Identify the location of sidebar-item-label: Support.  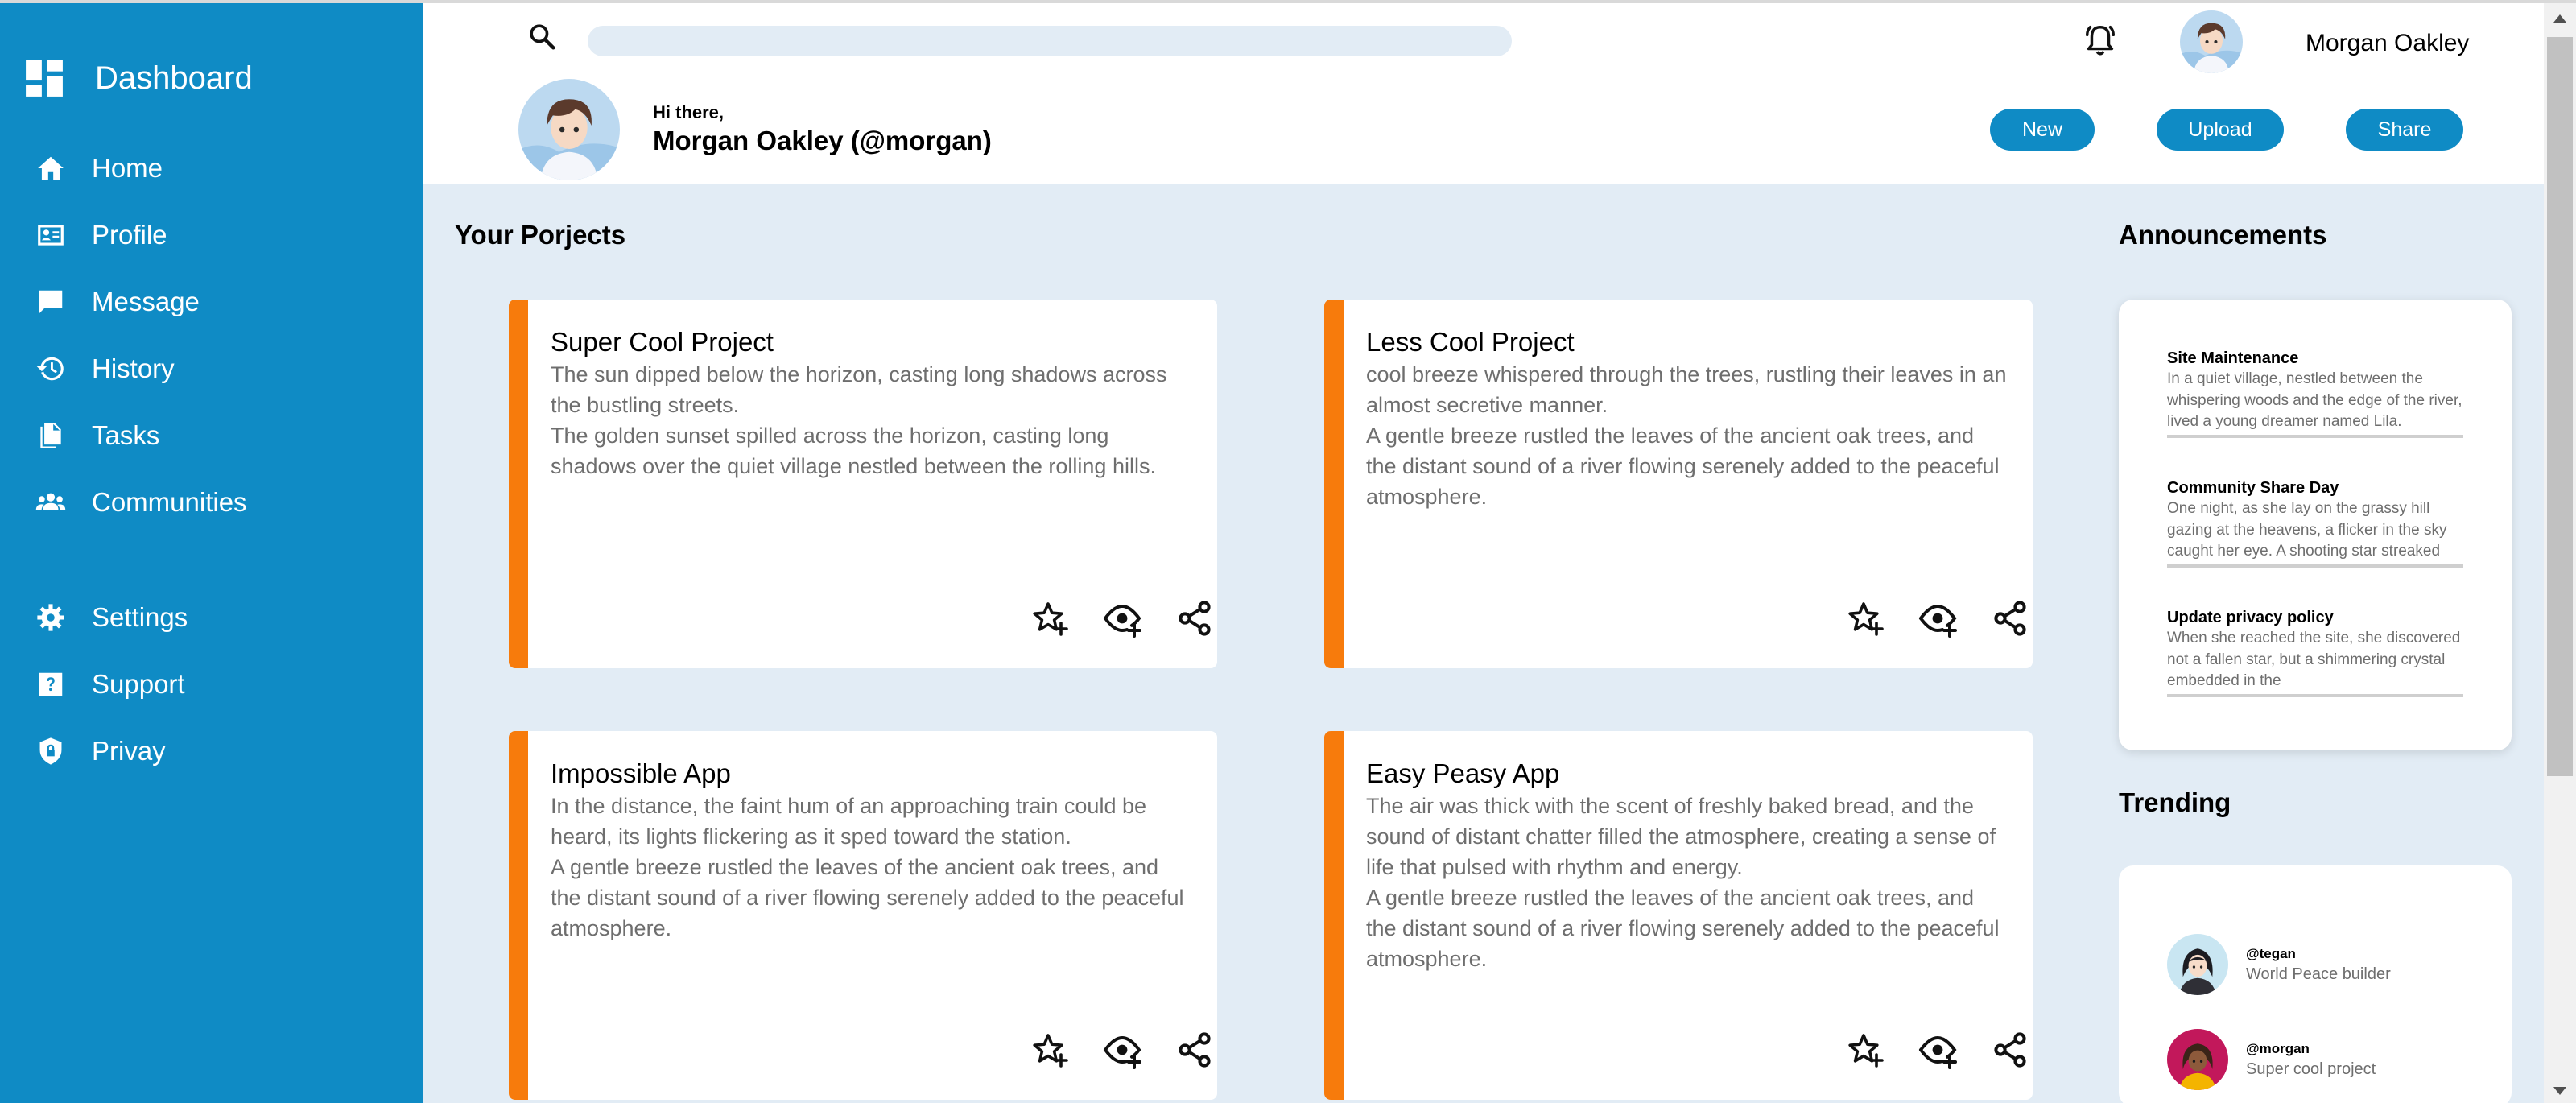
(138, 684).